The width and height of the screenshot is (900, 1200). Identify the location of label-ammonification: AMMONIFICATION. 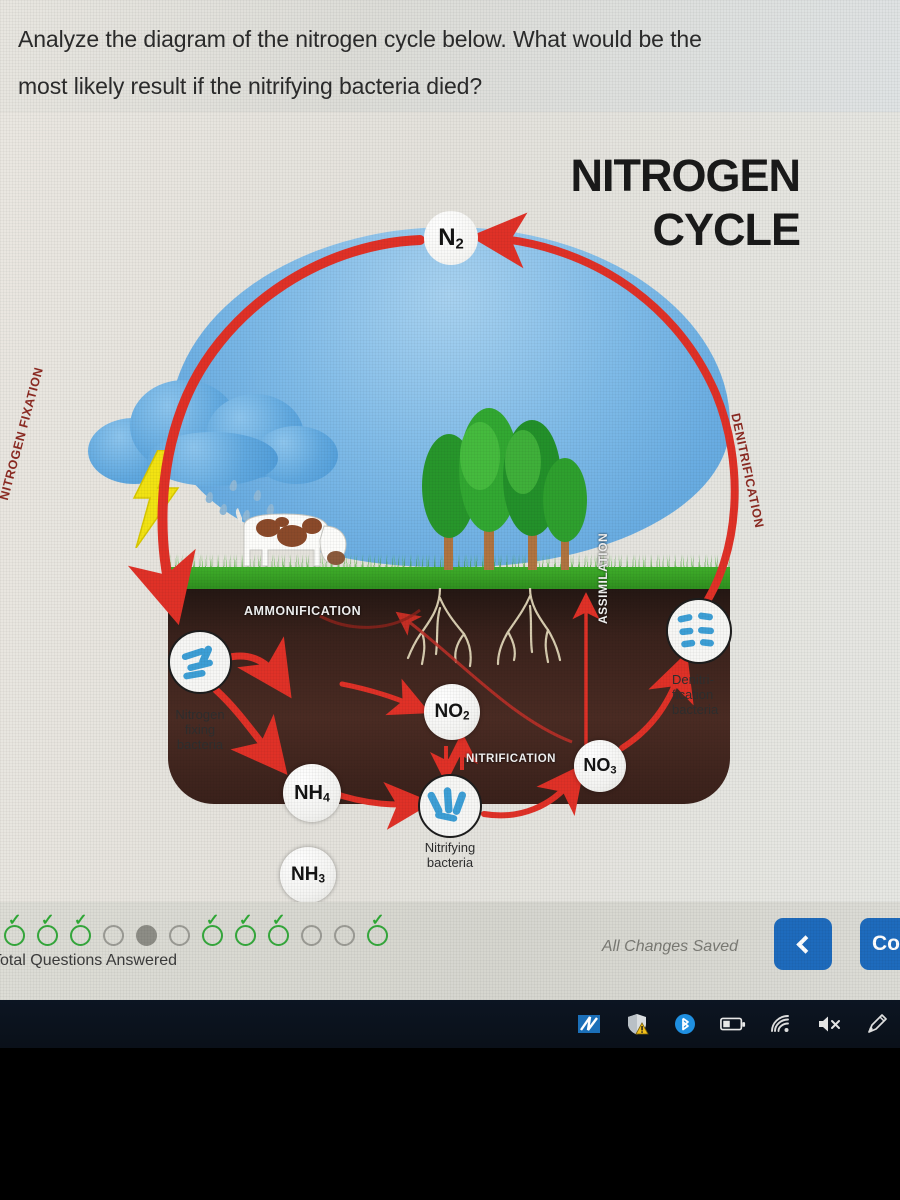
(303, 611).